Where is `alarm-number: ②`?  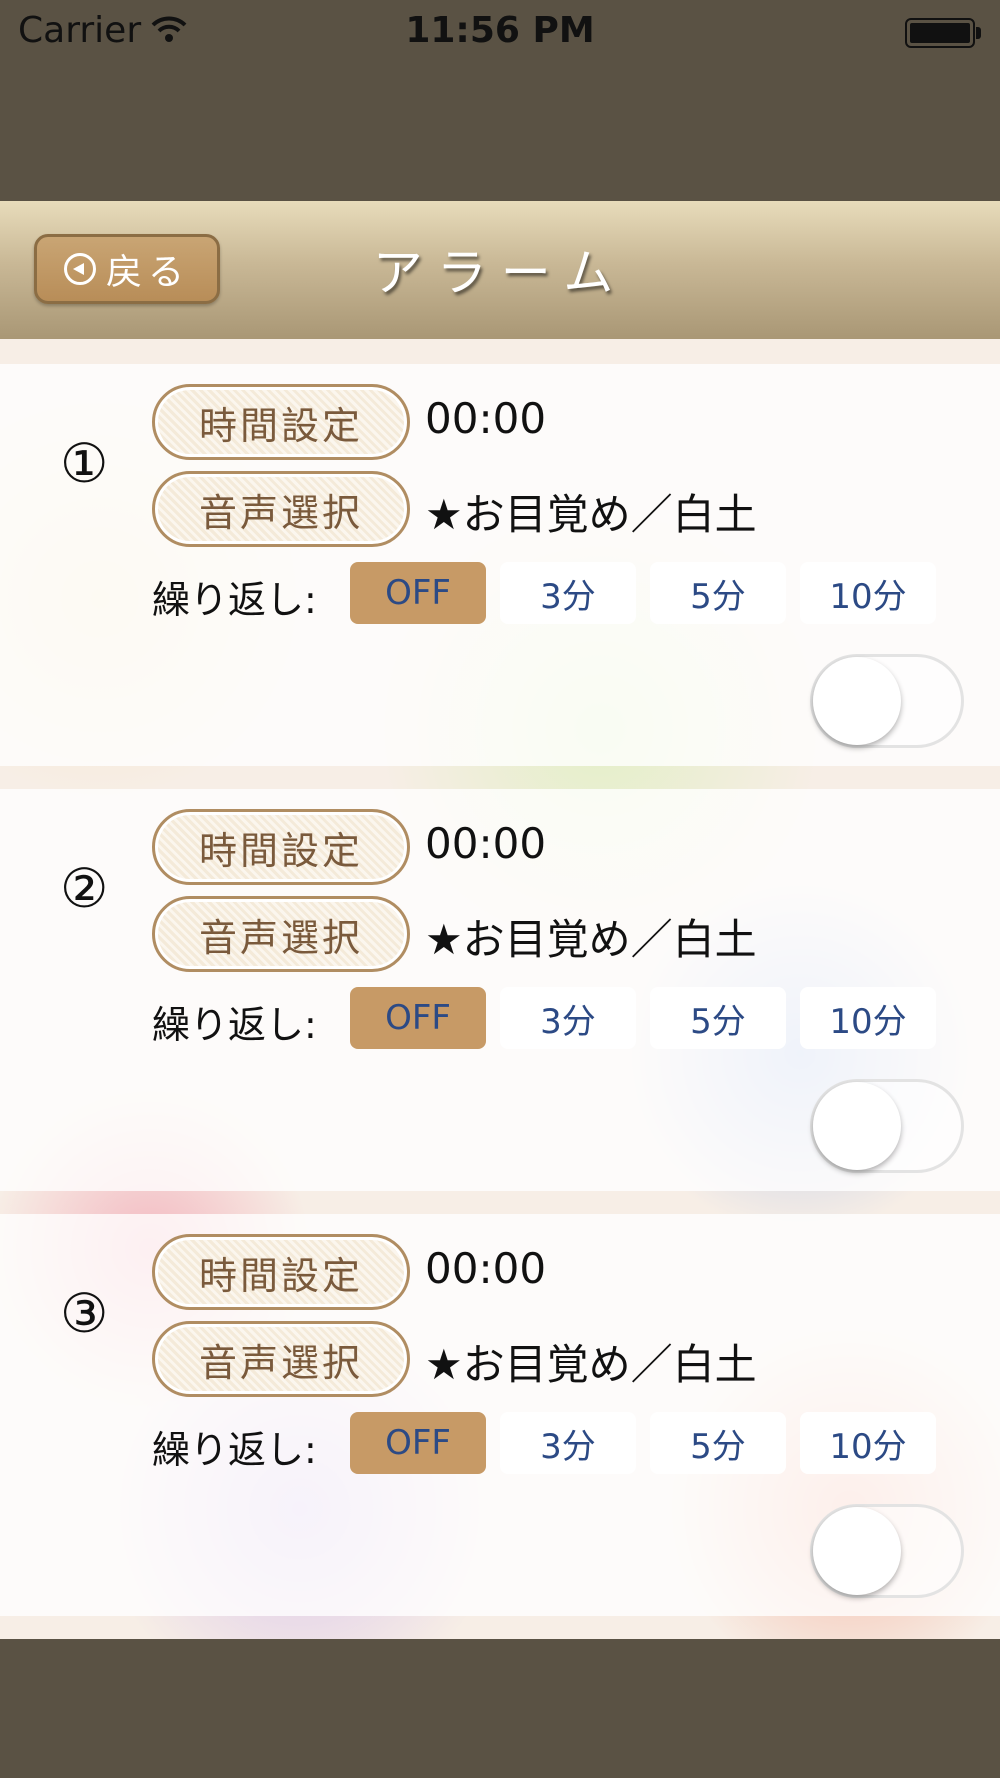
alarm-number: ② is located at coordinates (84, 888).